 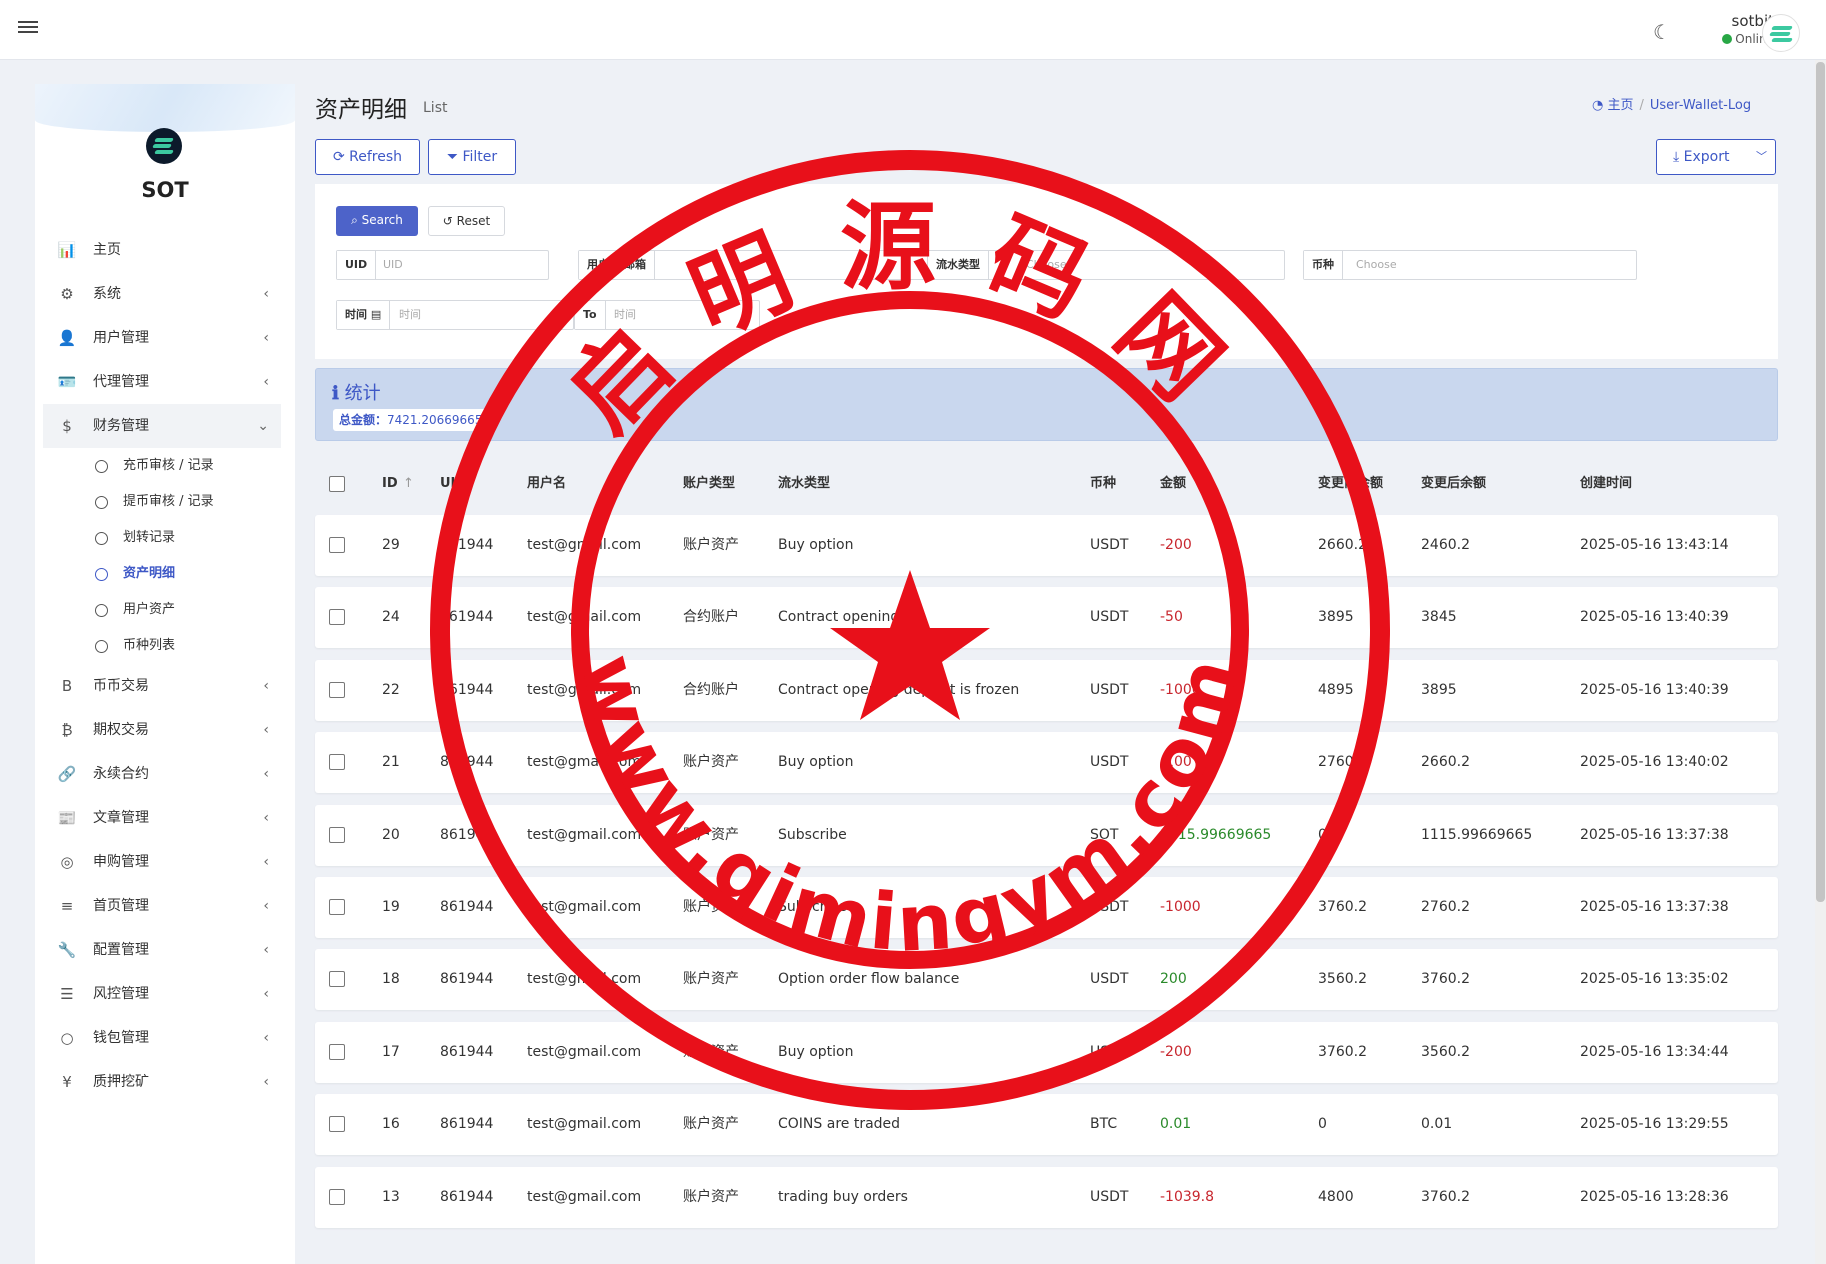 I want to click on cell-amount: -100, so click(x=1176, y=762).